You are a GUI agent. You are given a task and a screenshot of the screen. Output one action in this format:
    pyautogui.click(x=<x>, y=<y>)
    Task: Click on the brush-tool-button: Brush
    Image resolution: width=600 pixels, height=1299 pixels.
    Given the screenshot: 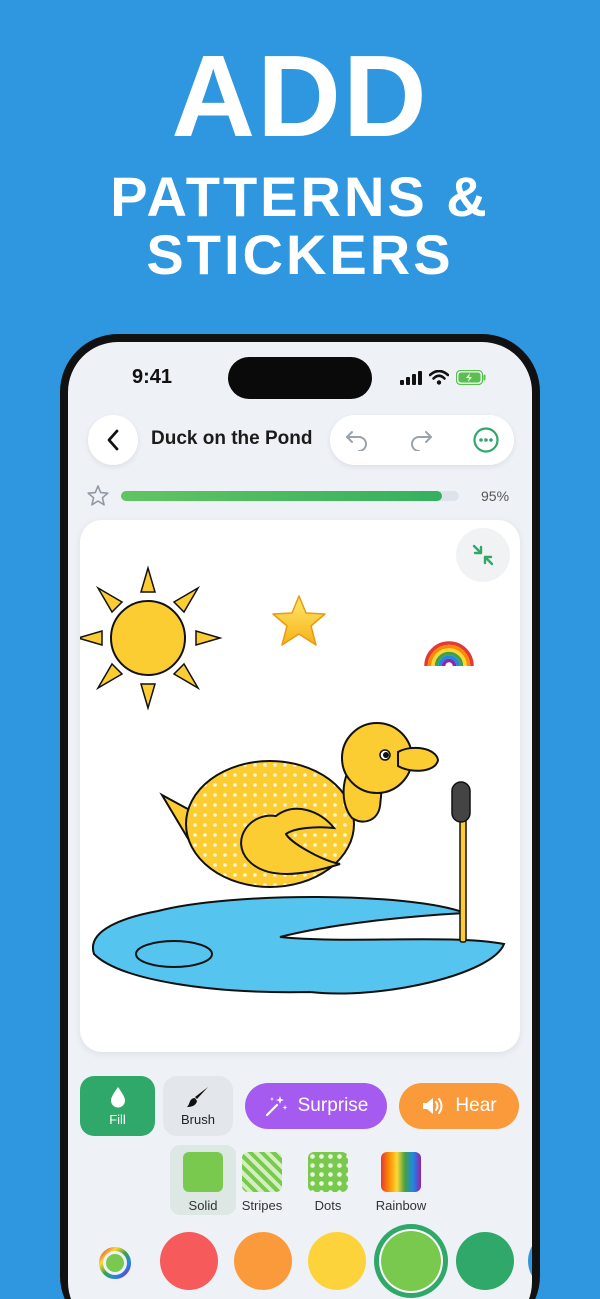 What is the action you would take?
    pyautogui.click(x=198, y=1106)
    